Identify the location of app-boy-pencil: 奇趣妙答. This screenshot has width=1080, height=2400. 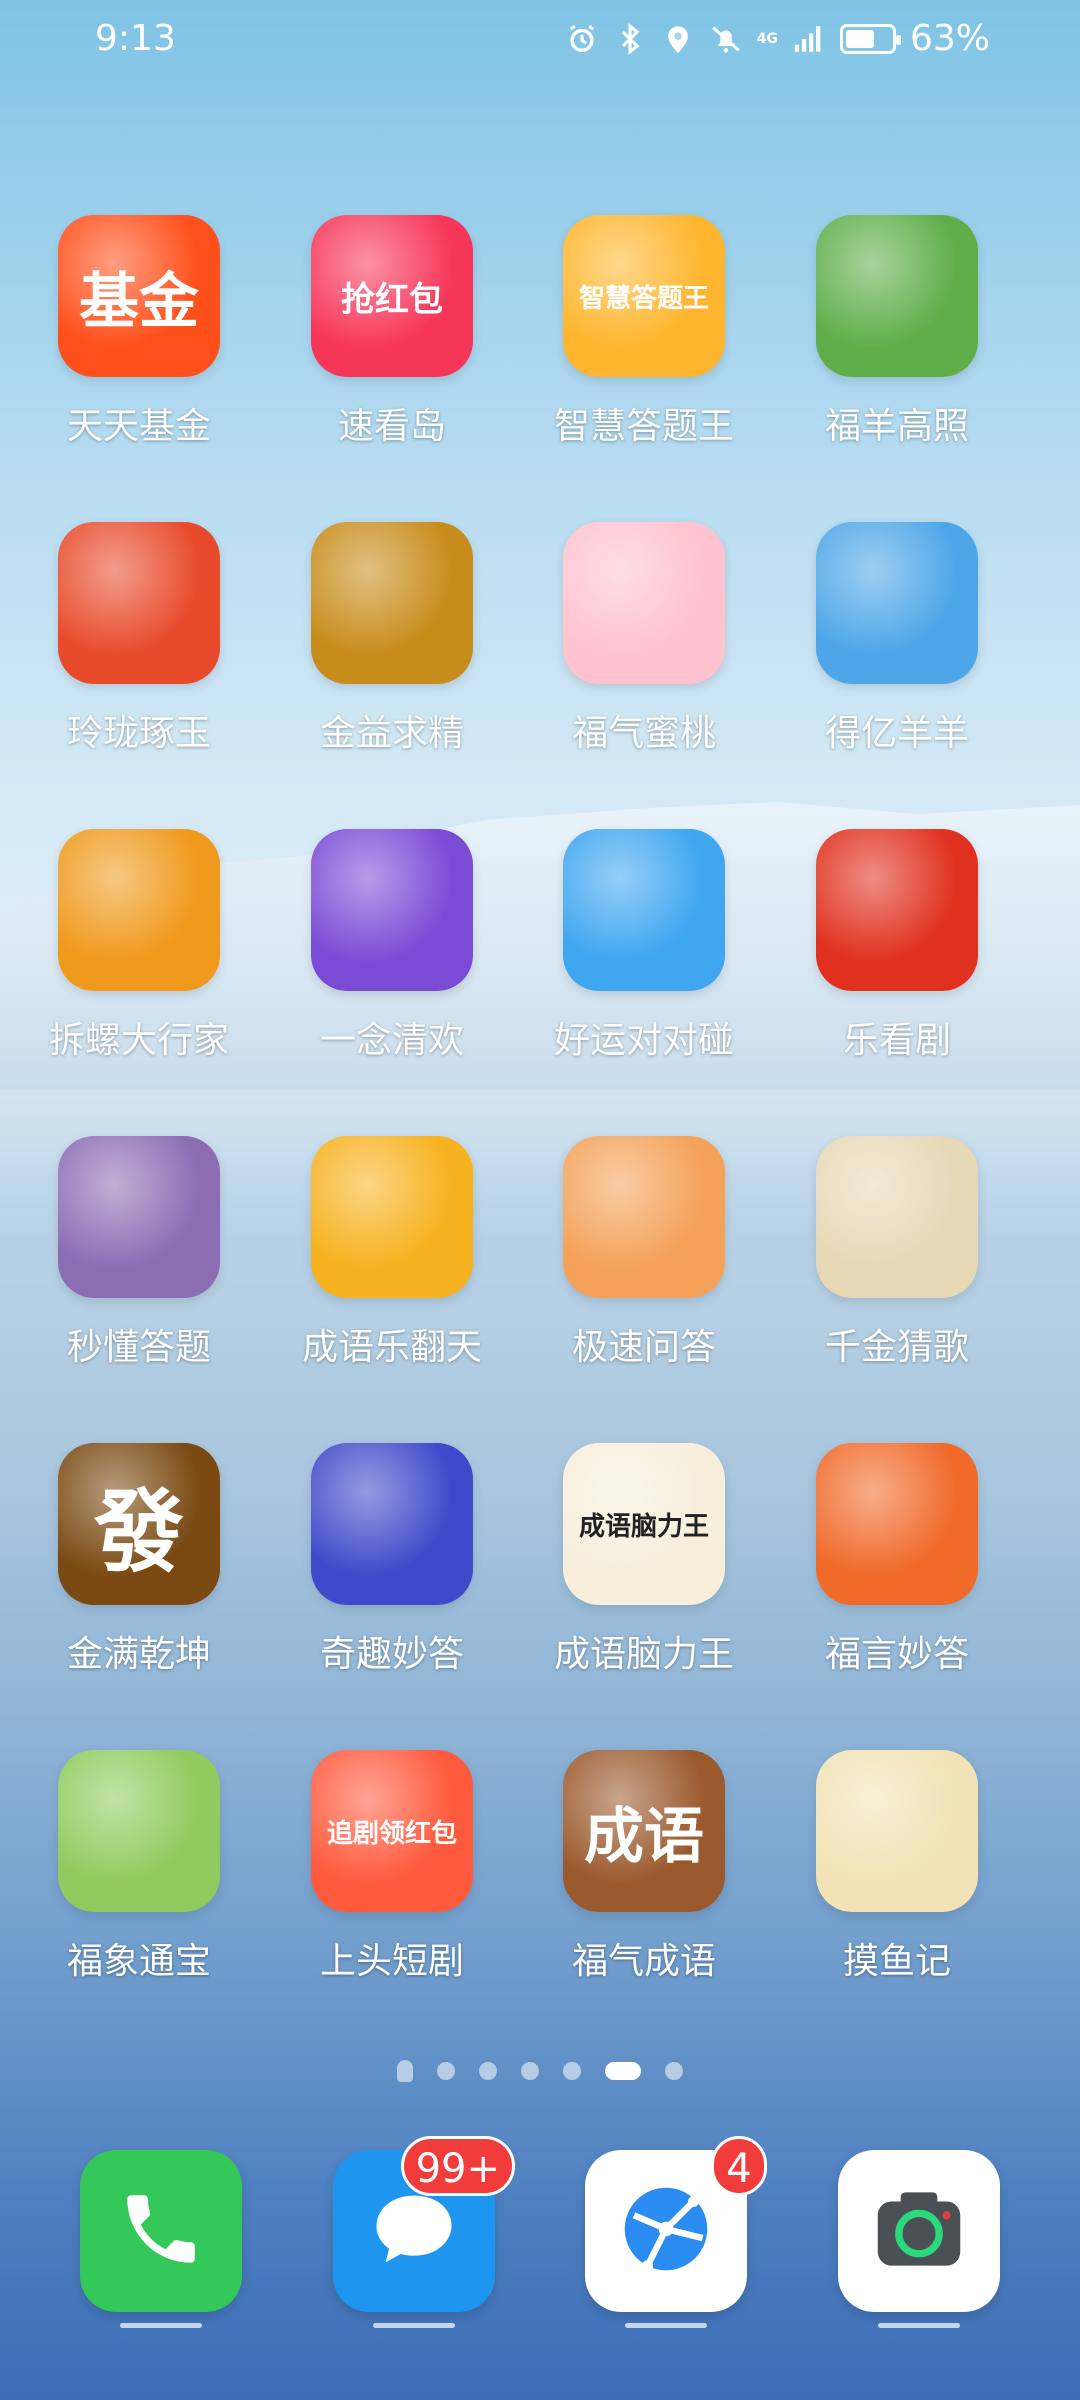
(392, 1560).